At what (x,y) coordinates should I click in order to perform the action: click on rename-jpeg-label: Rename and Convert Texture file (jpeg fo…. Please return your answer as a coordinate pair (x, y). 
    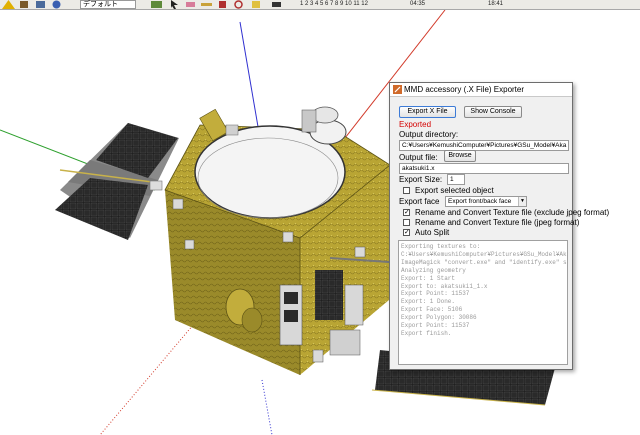
    Looking at the image, I should click on (497, 222).